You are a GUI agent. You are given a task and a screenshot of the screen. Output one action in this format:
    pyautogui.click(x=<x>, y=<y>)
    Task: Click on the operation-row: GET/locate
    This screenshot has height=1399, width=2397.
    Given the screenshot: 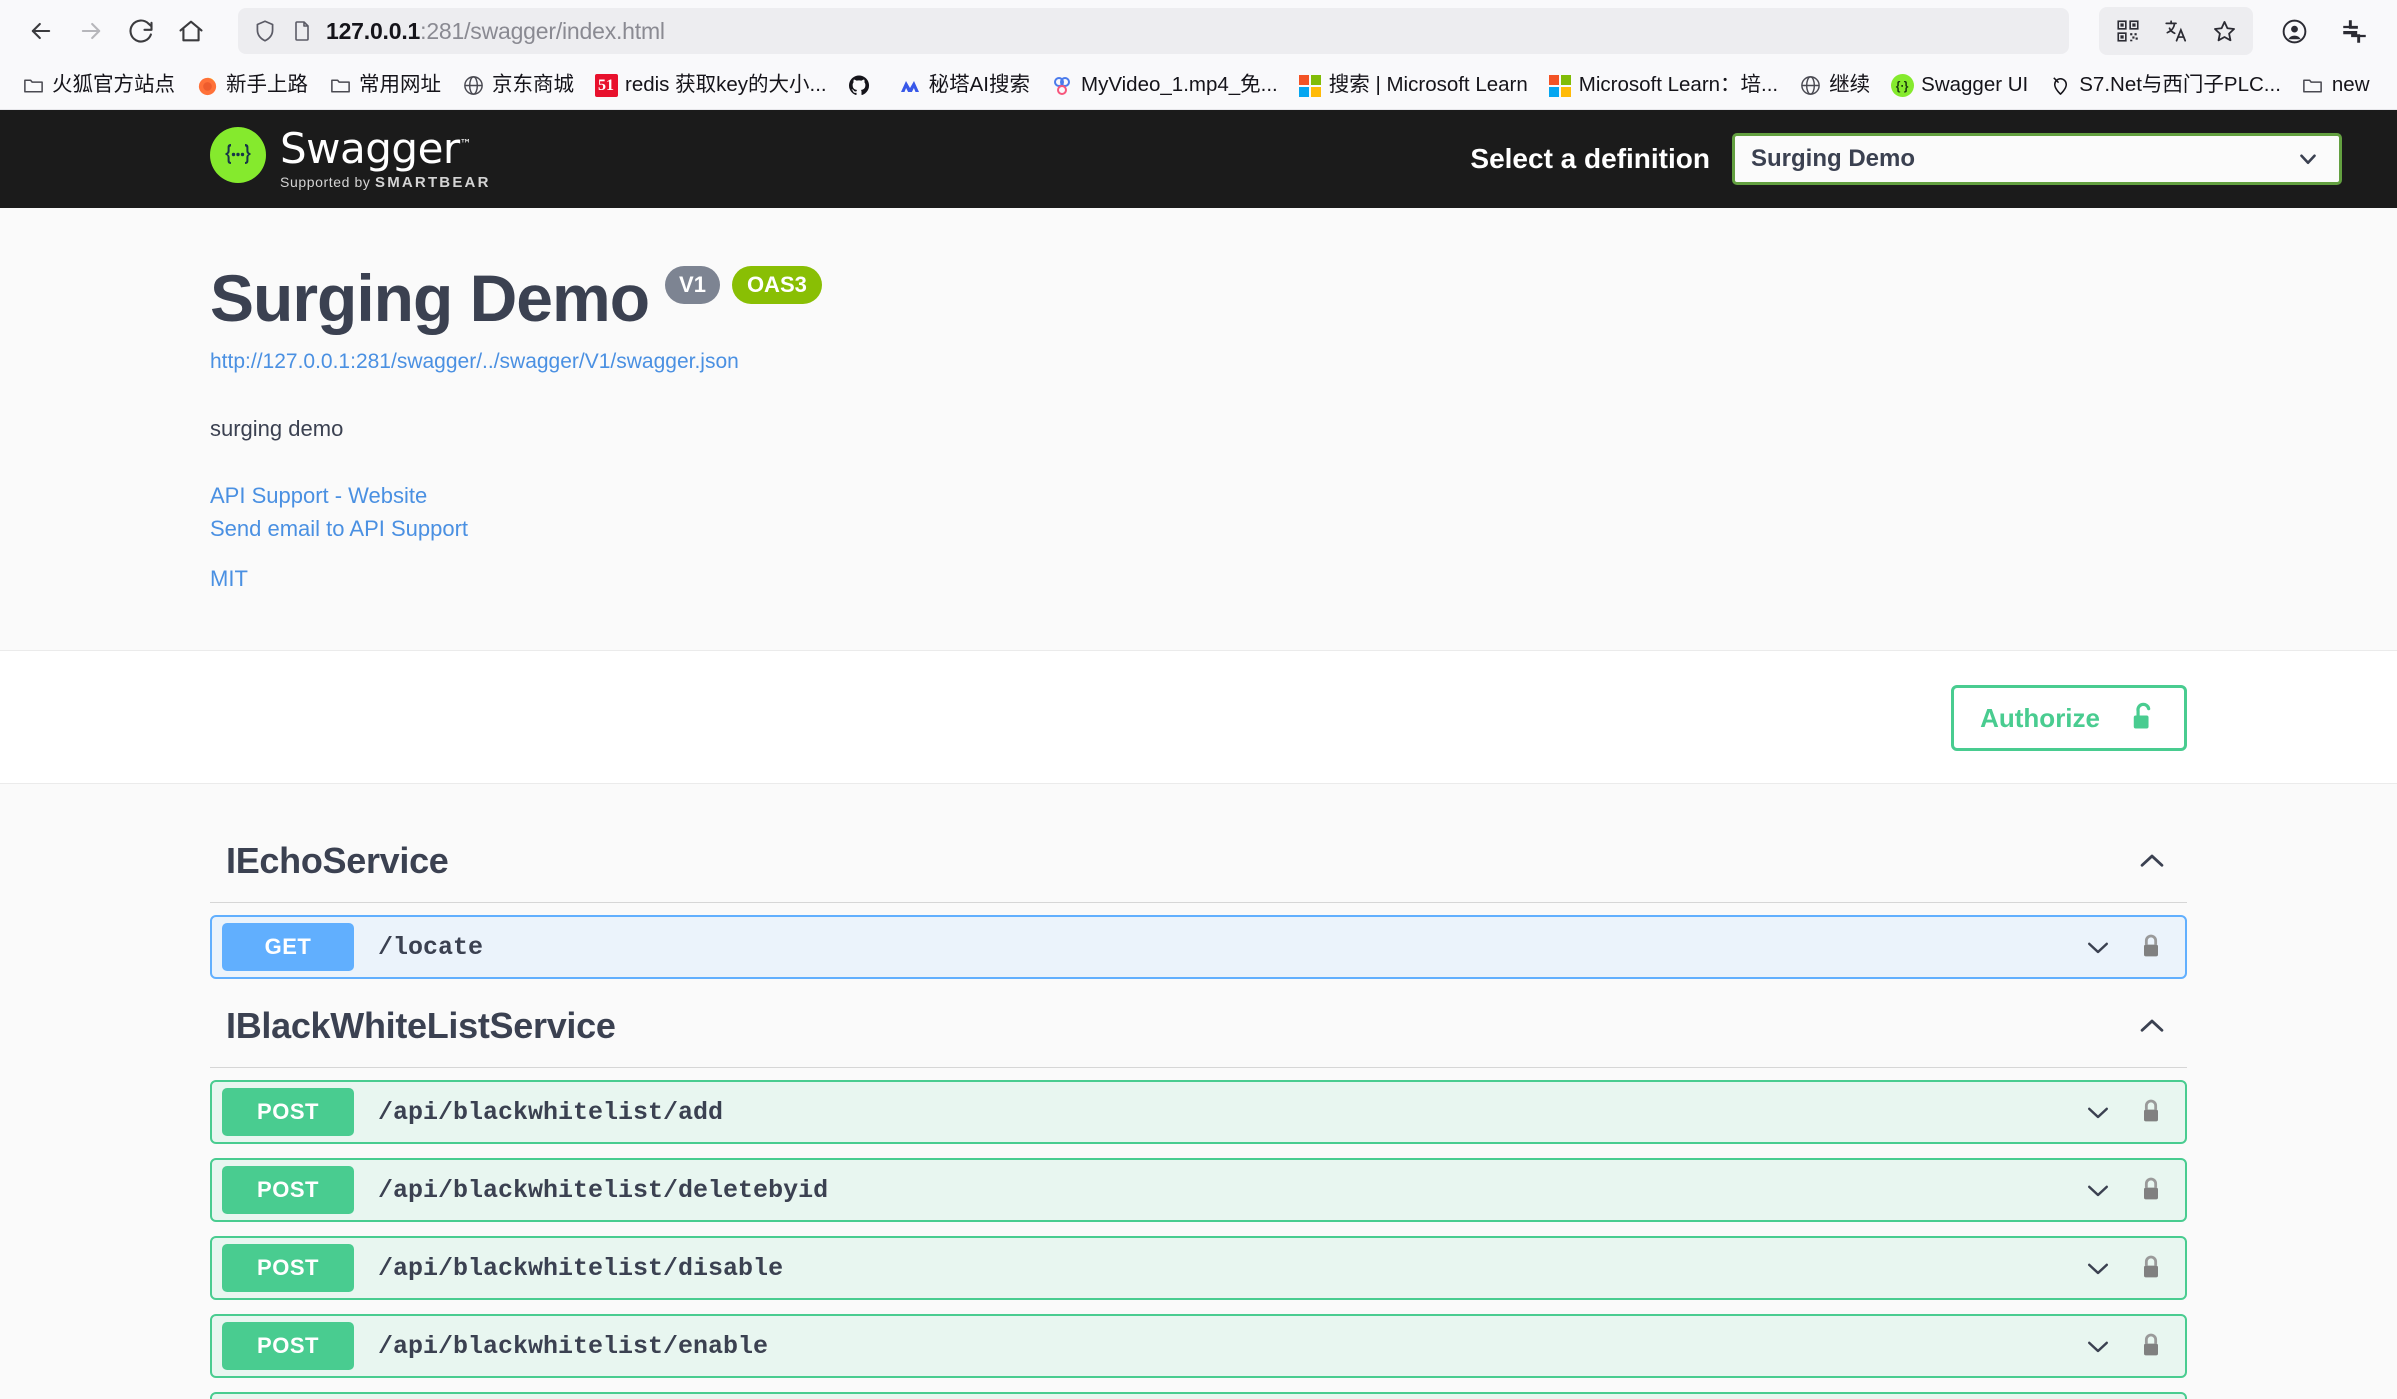 What is the action you would take?
    pyautogui.click(x=1198, y=947)
    